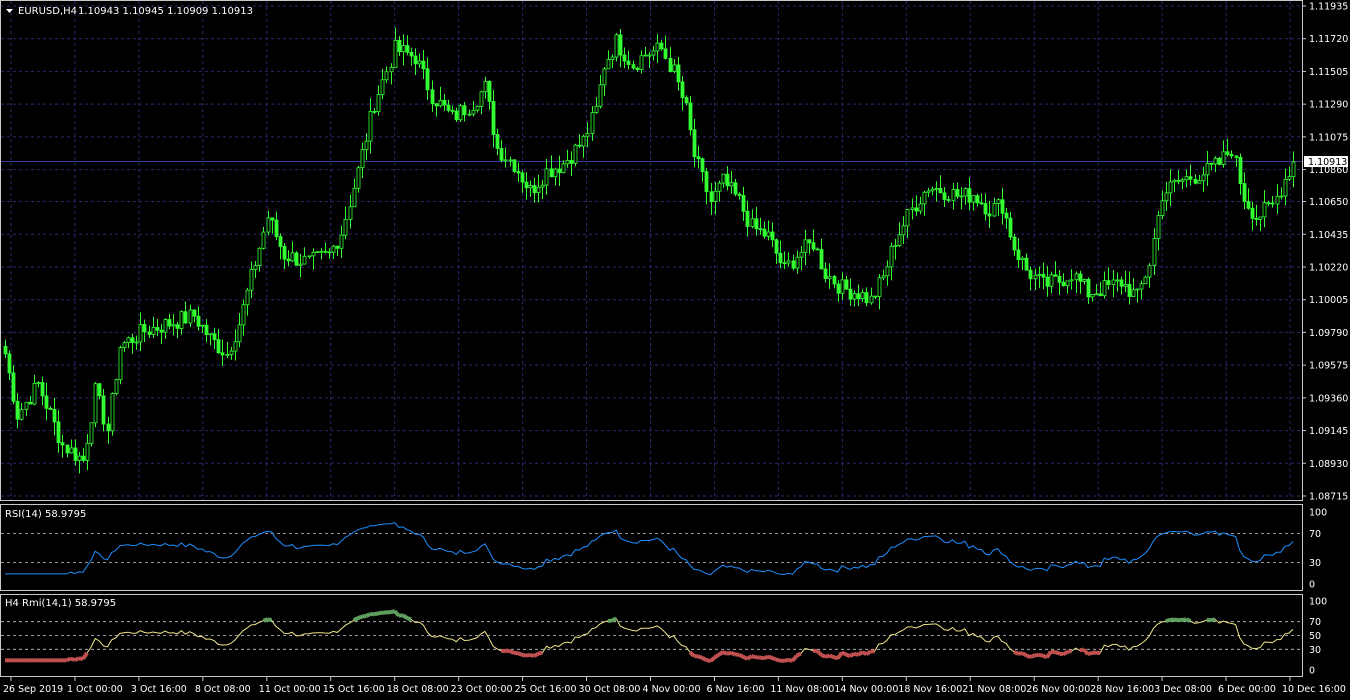  Describe the element at coordinates (1328, 39) in the screenshot. I see `price-tick-label: 1.11720` at that location.